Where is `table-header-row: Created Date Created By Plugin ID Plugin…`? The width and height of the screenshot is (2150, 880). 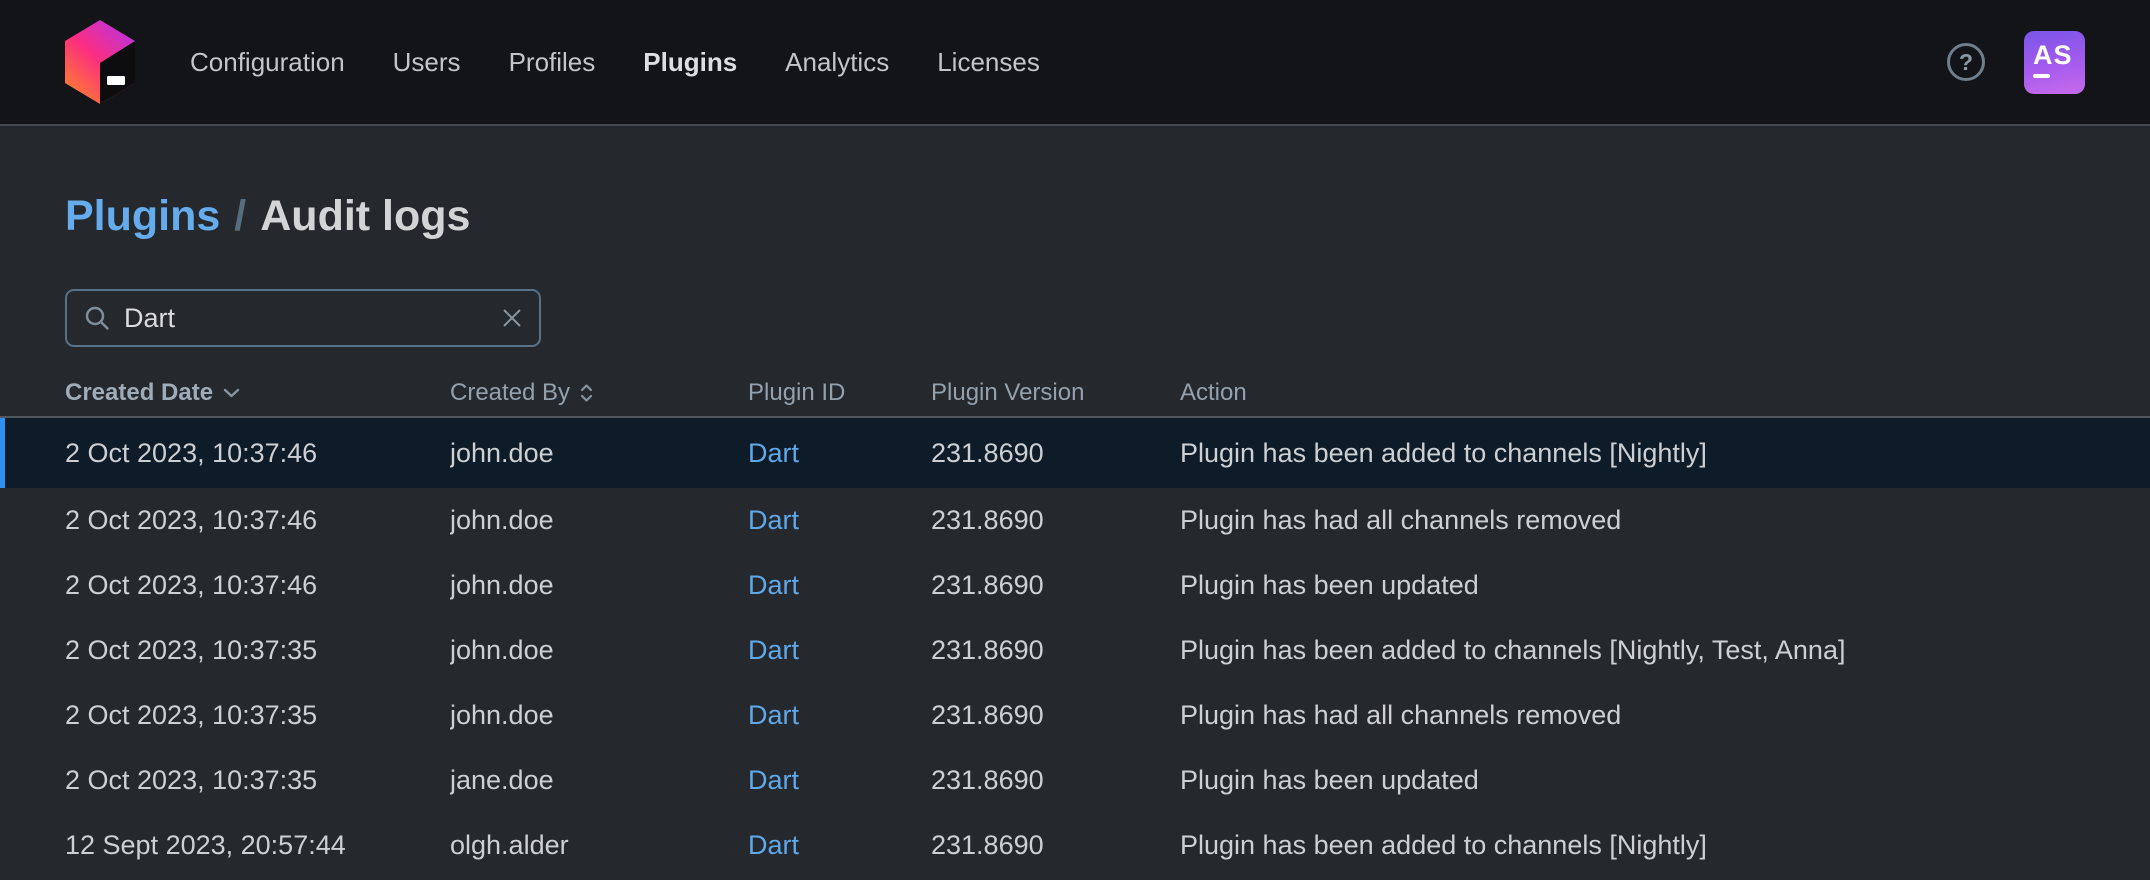
table-header-row: Created Date Created By Plugin ID Plugin… is located at coordinates (1075, 394).